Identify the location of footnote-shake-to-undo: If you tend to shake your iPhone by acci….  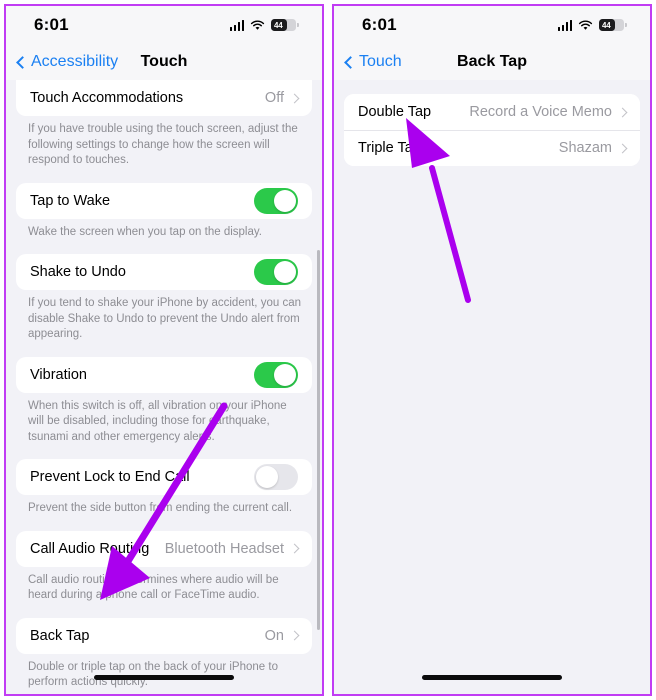
(164, 319).